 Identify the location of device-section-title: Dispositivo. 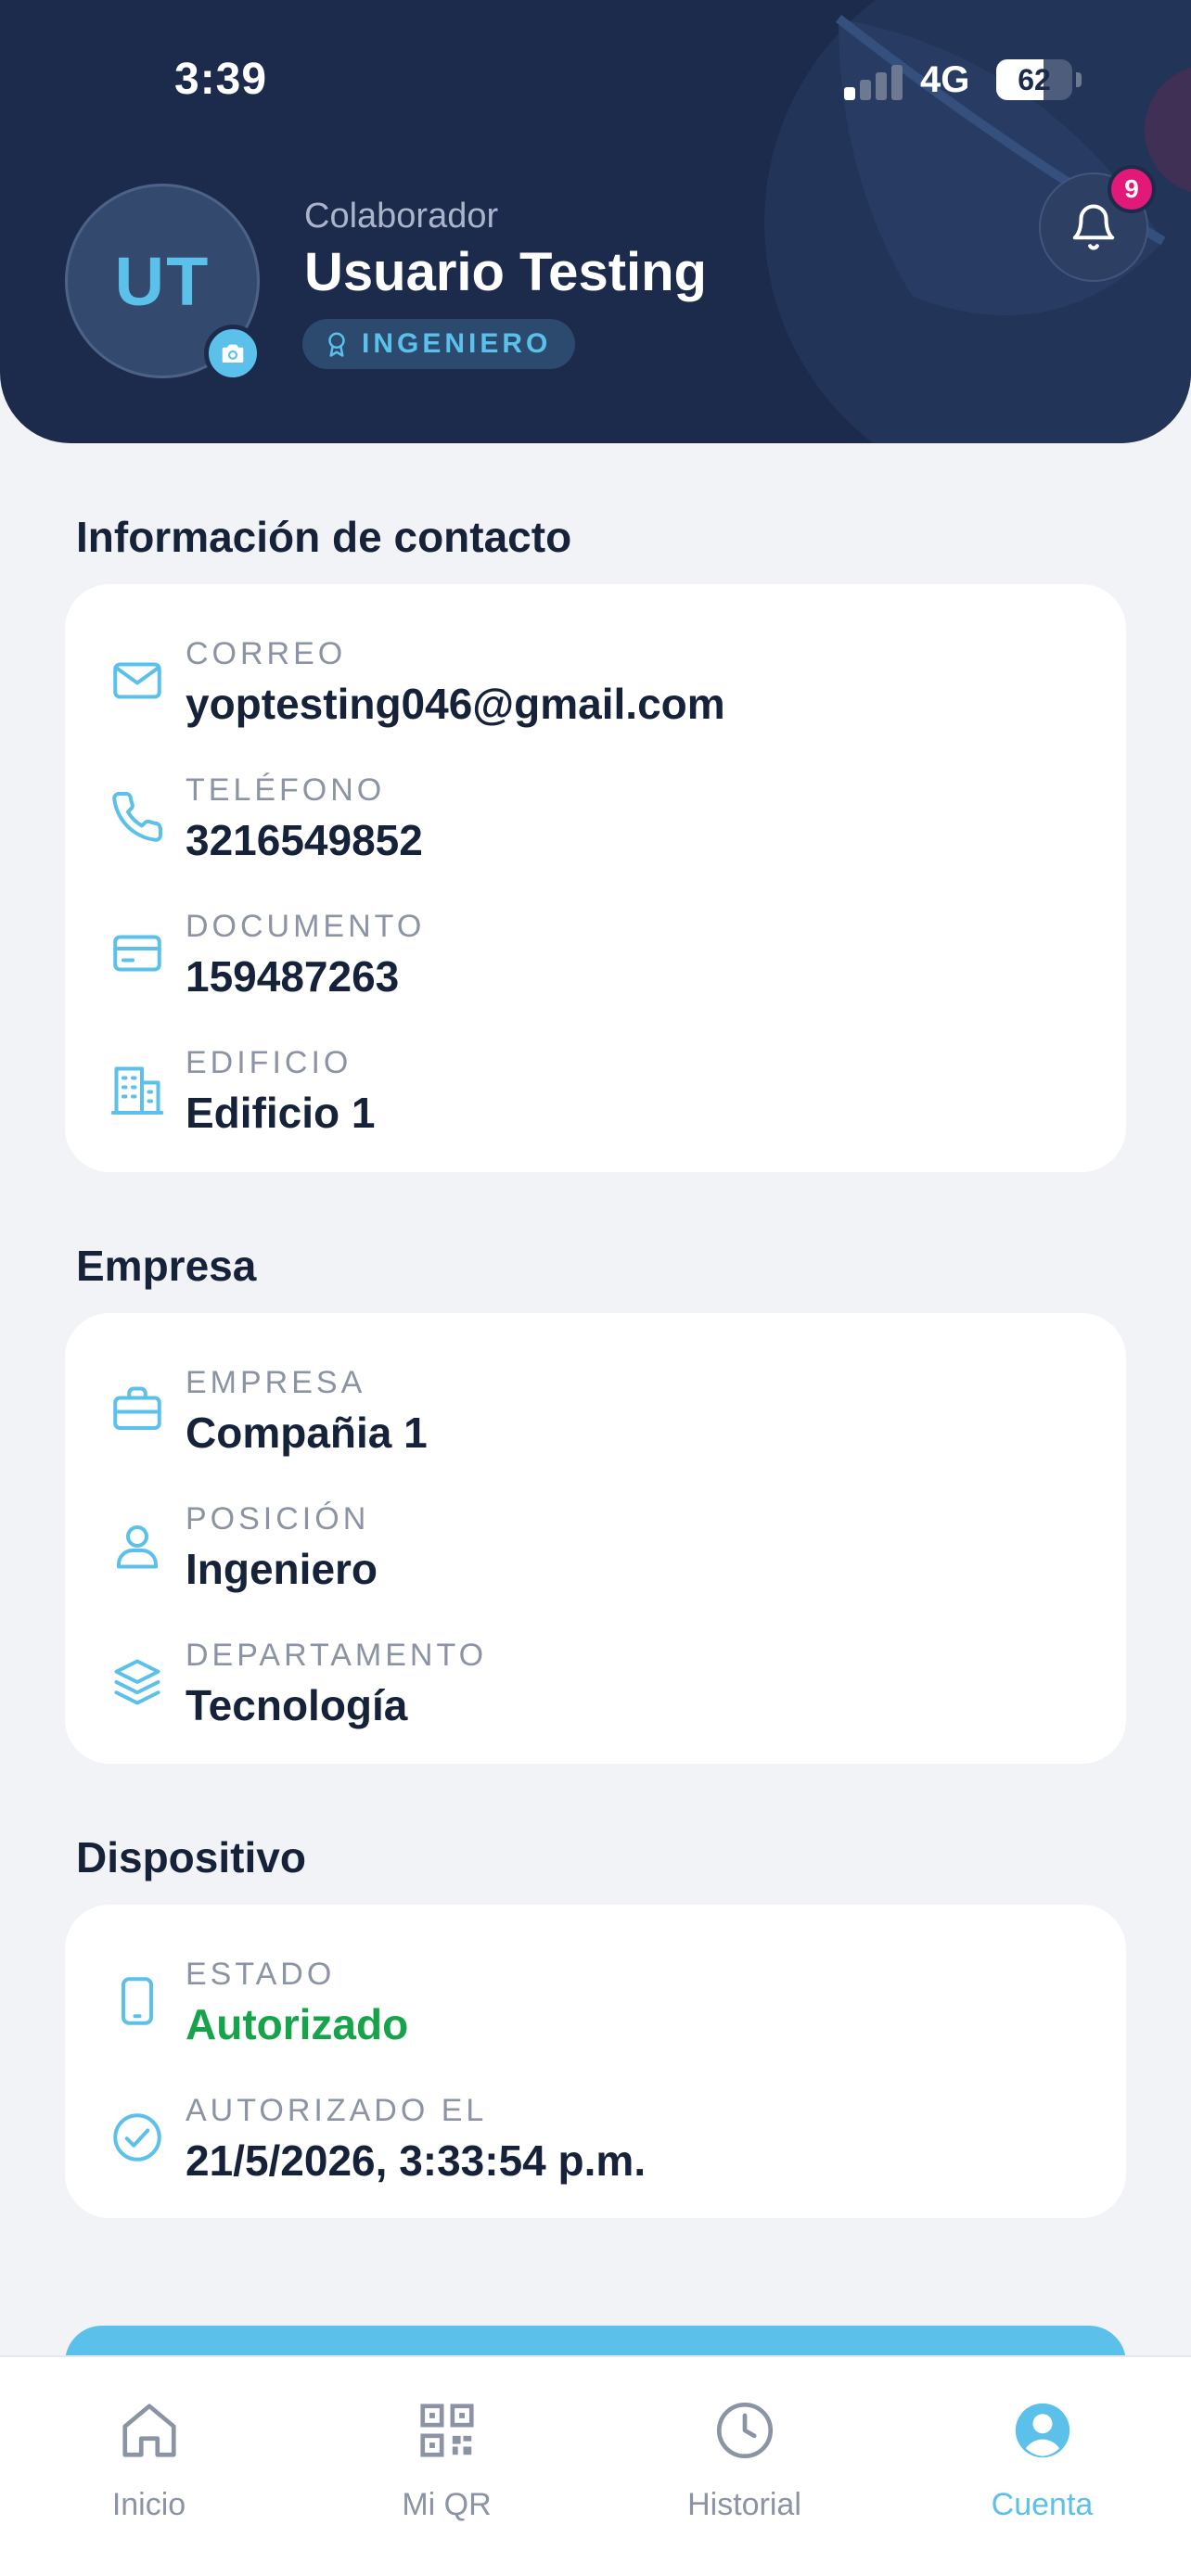
(191, 1857).